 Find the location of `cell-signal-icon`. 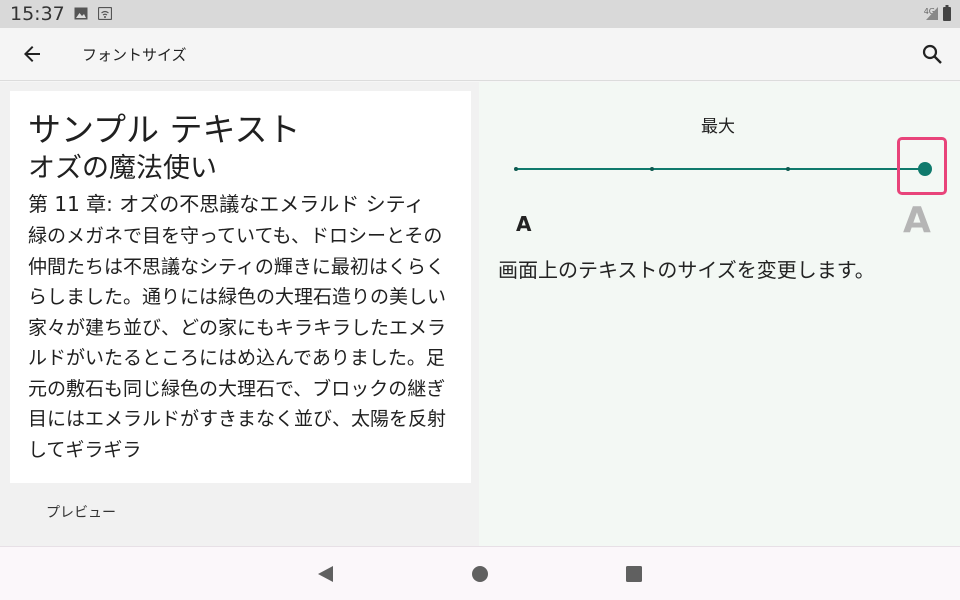

cell-signal-icon is located at coordinates (932, 13).